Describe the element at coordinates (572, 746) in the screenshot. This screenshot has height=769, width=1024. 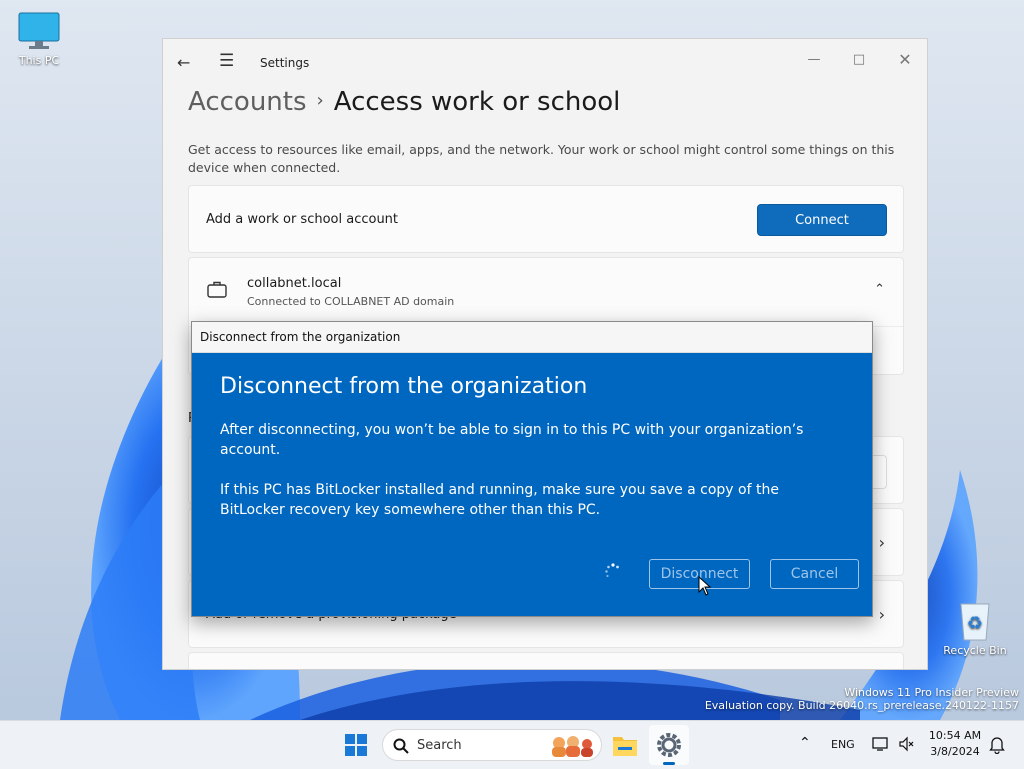
I see `search-highlight-icon` at that location.